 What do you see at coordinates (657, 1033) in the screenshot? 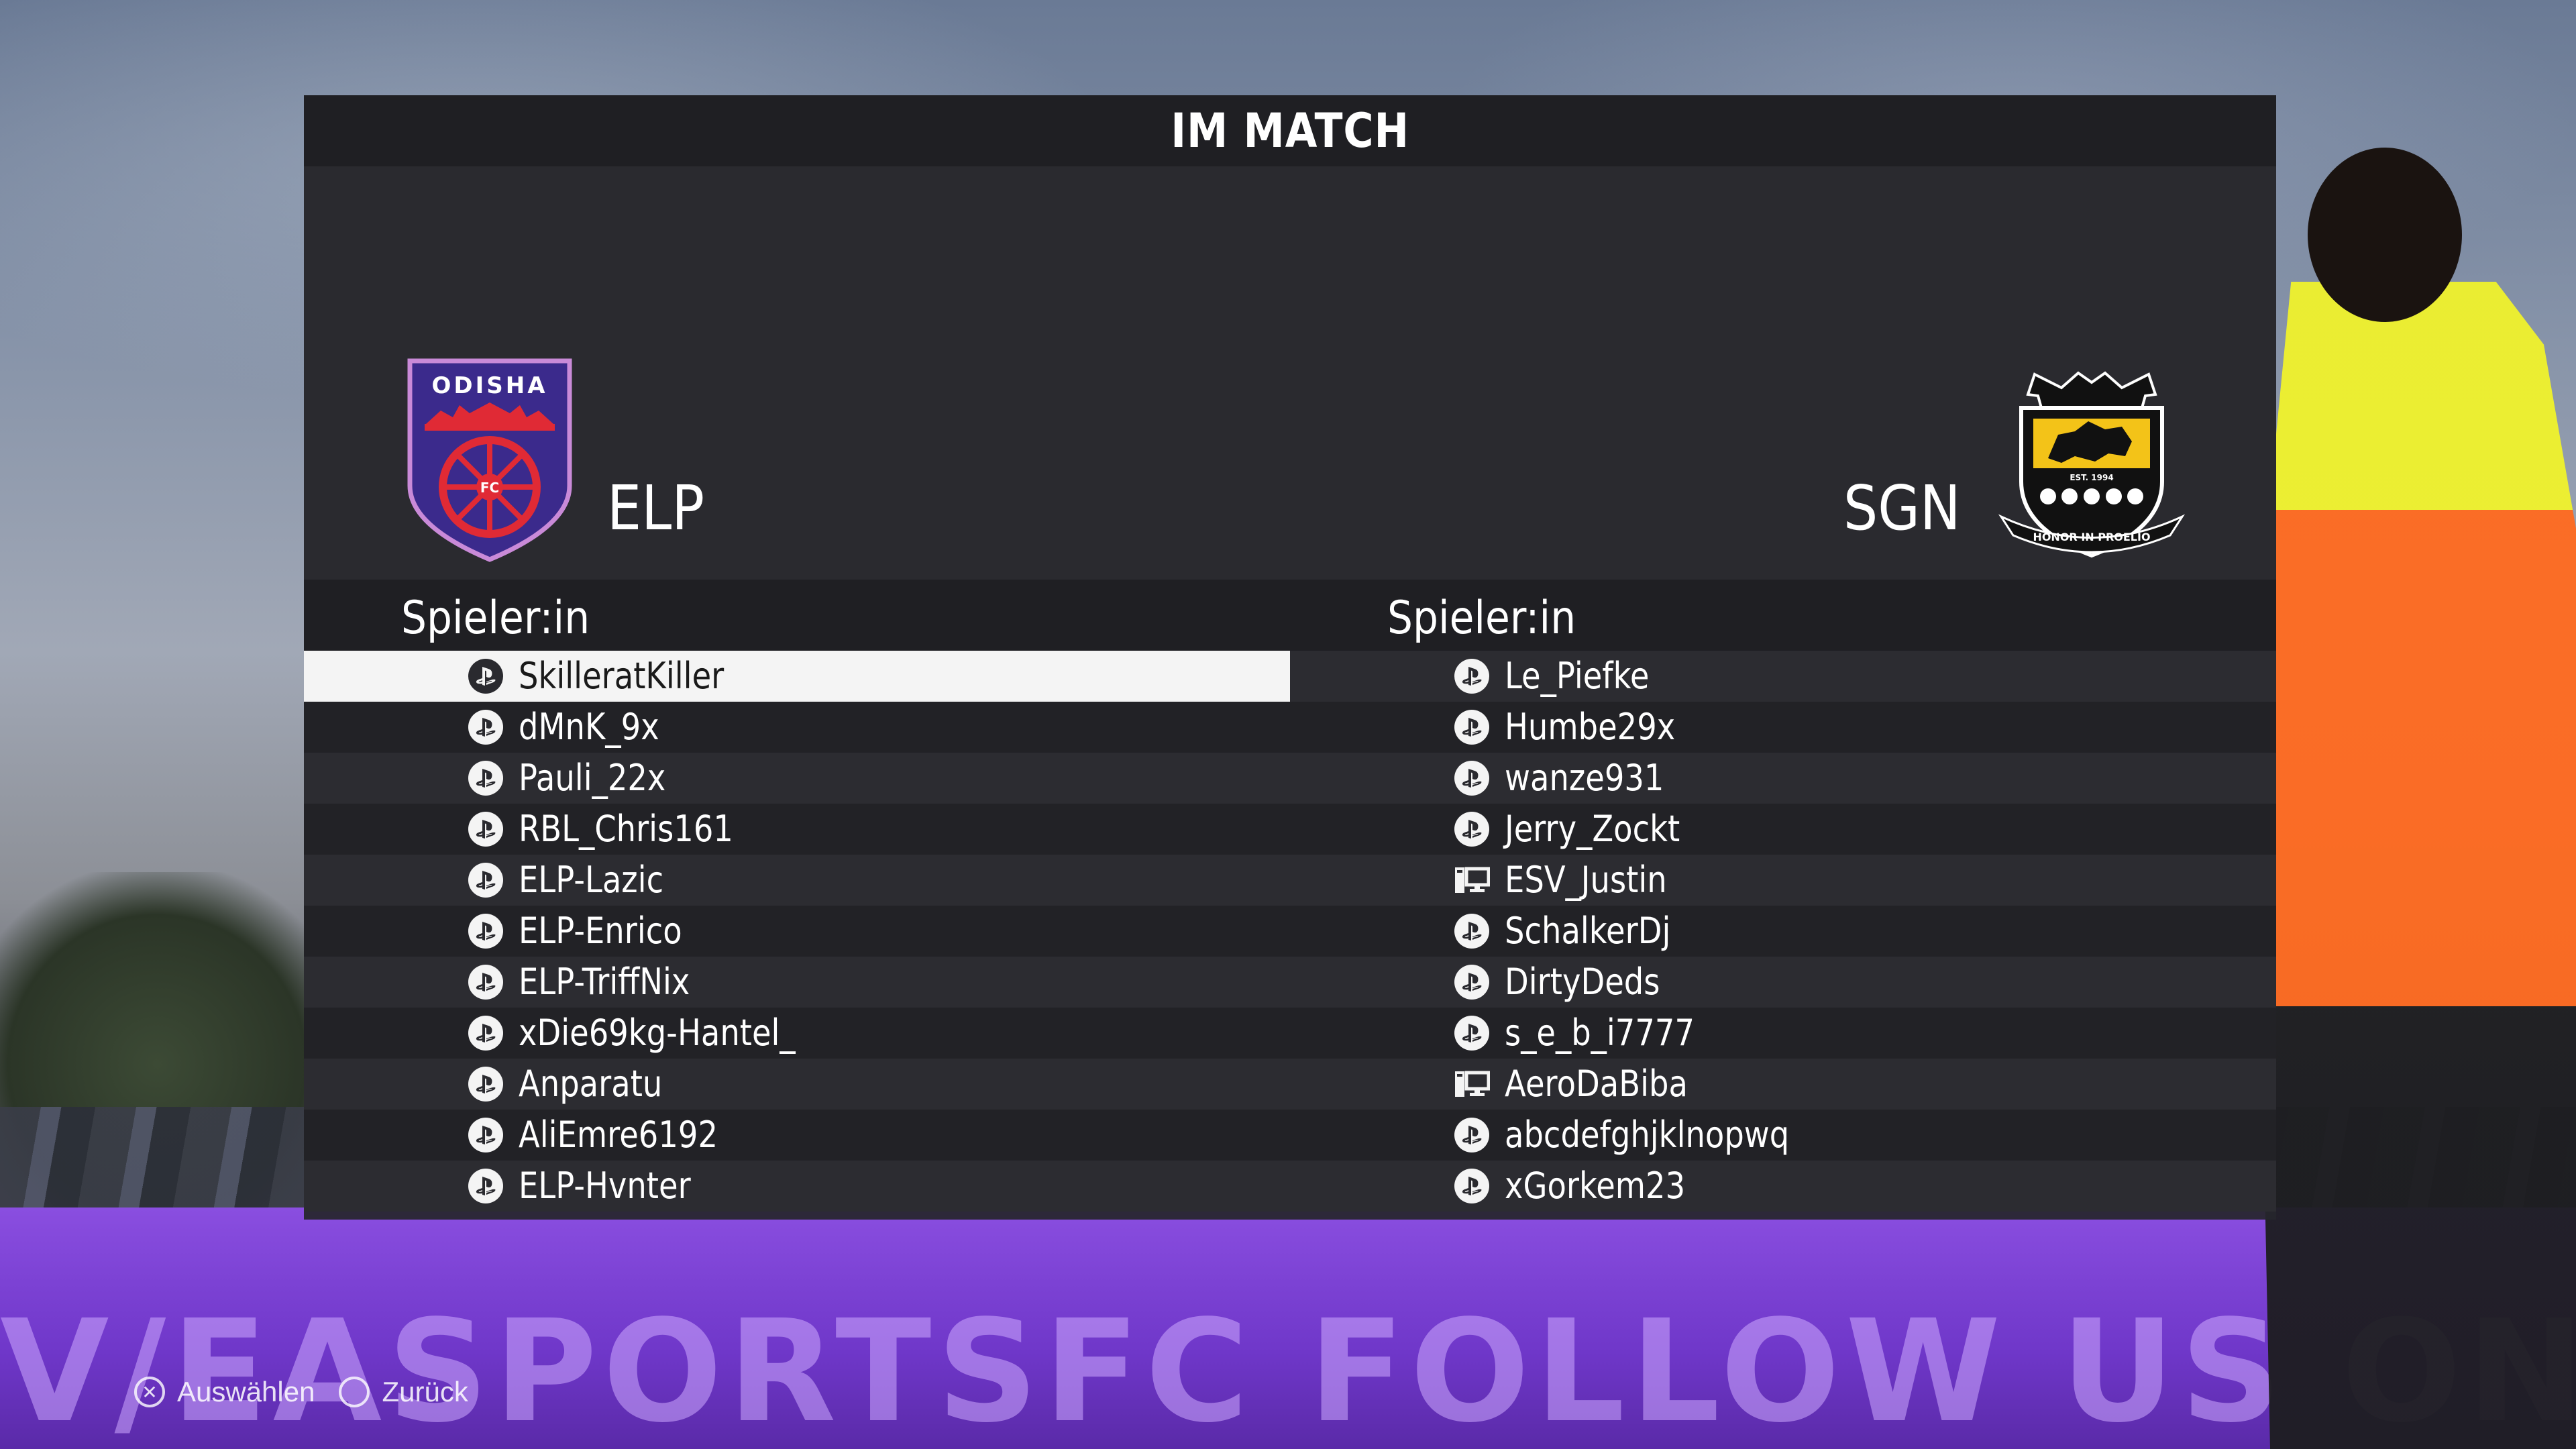
I see `player-name: xDie69kg-Hantel_` at bounding box center [657, 1033].